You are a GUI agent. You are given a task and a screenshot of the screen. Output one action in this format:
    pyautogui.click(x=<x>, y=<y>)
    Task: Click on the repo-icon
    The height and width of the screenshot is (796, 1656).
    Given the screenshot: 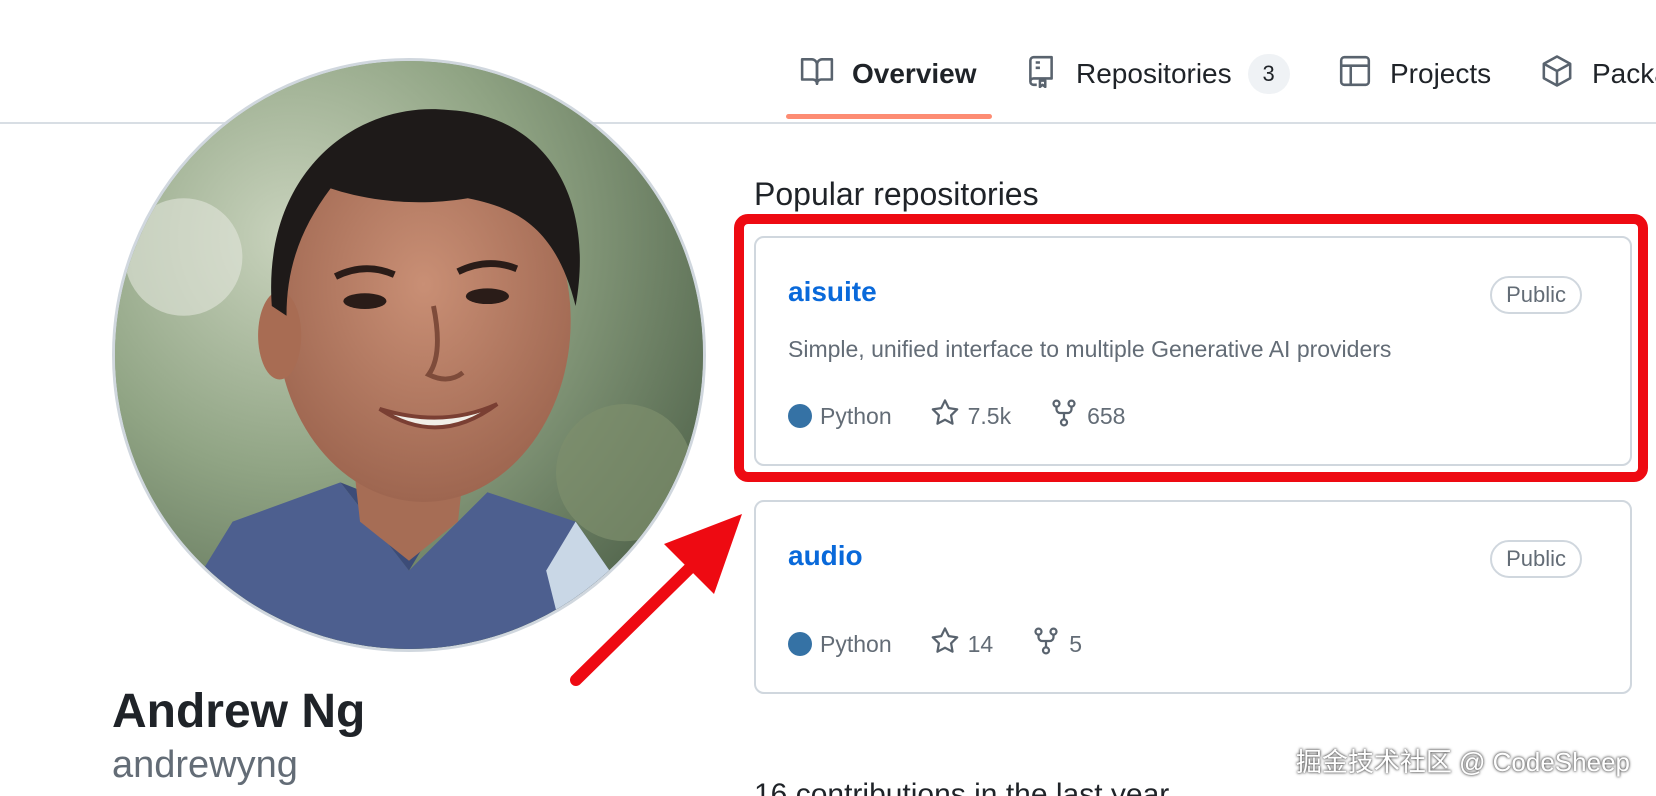 What is the action you would take?
    pyautogui.click(x=1041, y=74)
    